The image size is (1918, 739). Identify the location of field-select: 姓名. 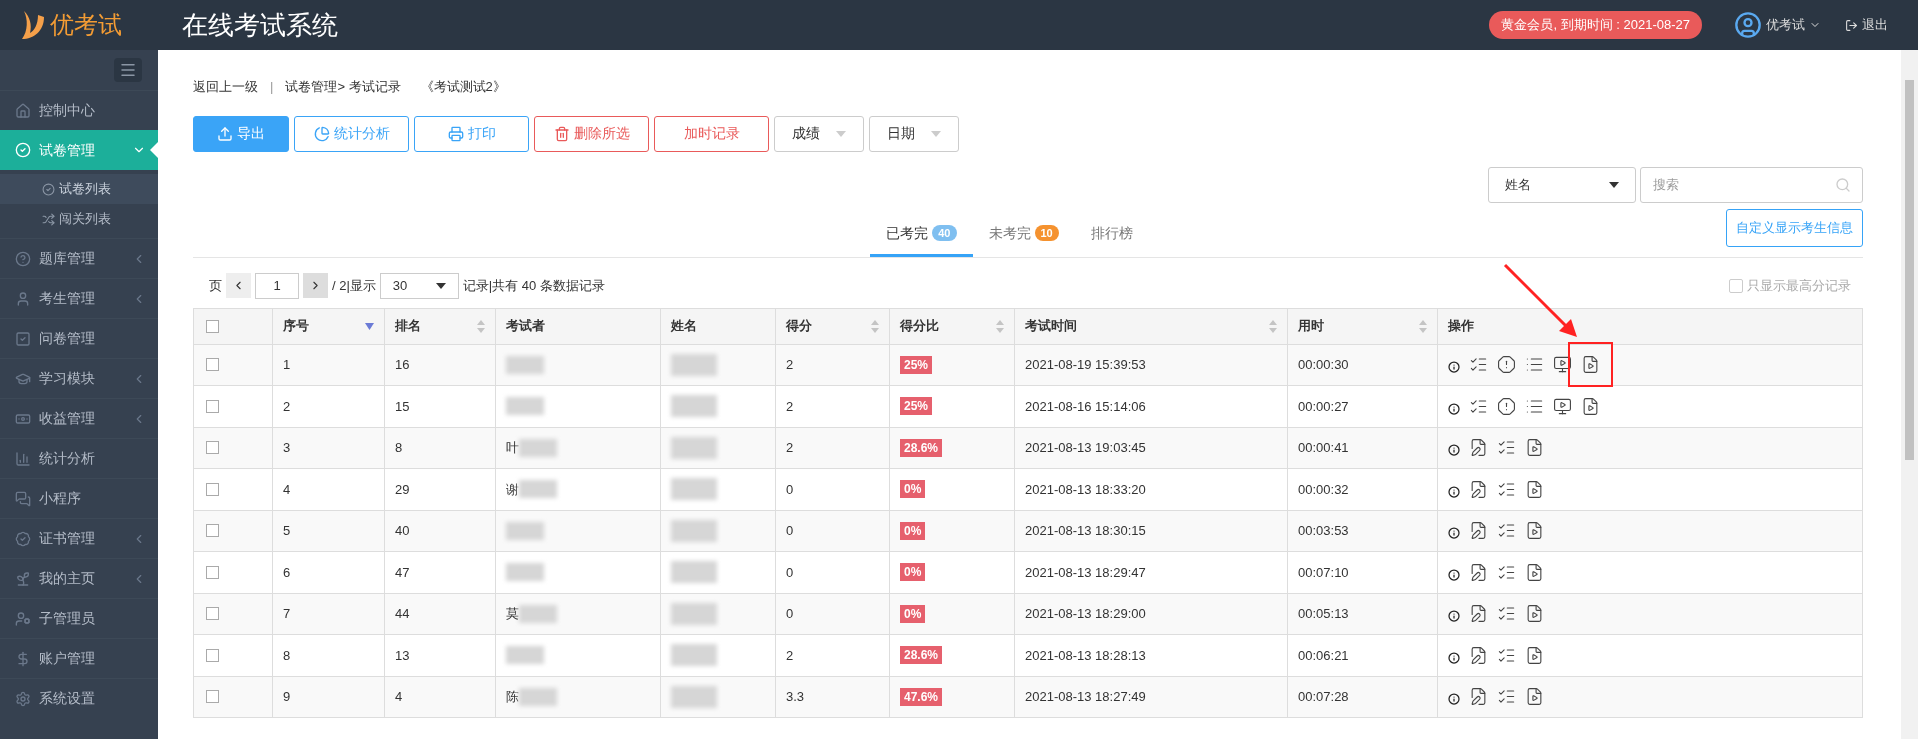
(1562, 184).